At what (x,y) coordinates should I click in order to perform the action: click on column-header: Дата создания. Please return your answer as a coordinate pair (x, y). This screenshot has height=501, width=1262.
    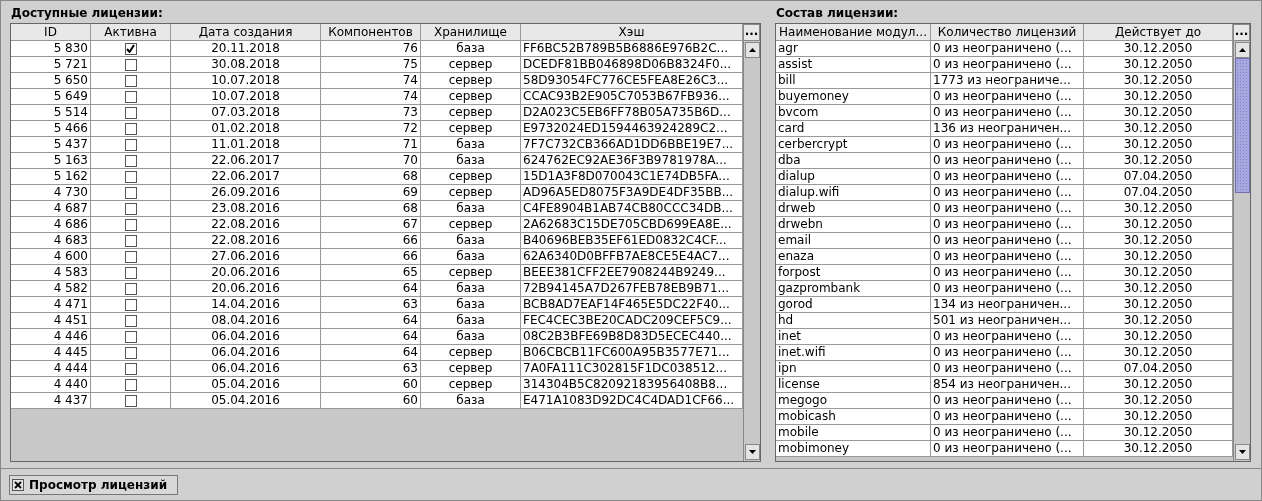
    Looking at the image, I should click on (246, 32).